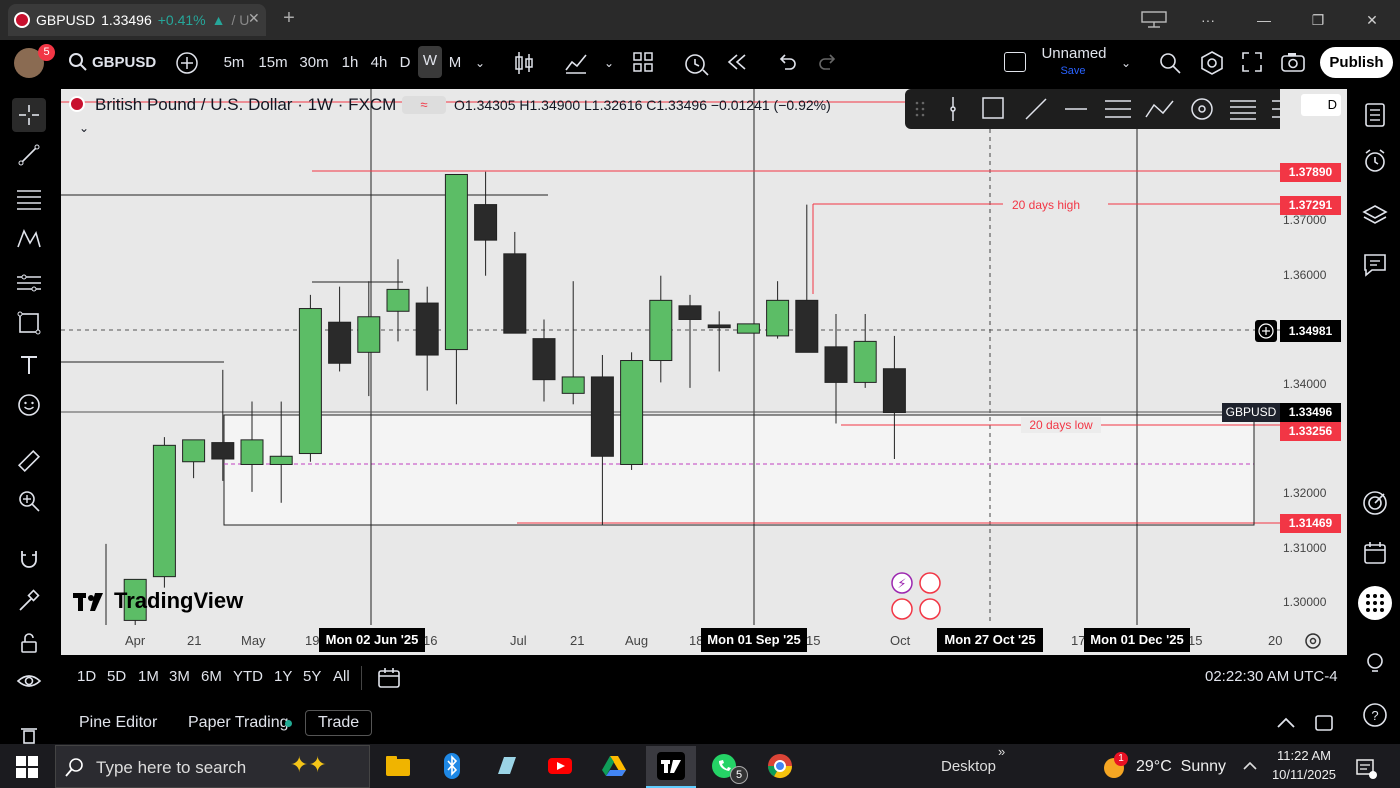 This screenshot has height=788, width=1400. Describe the element at coordinates (787, 62) in the screenshot. I see `undo-icon` at that location.